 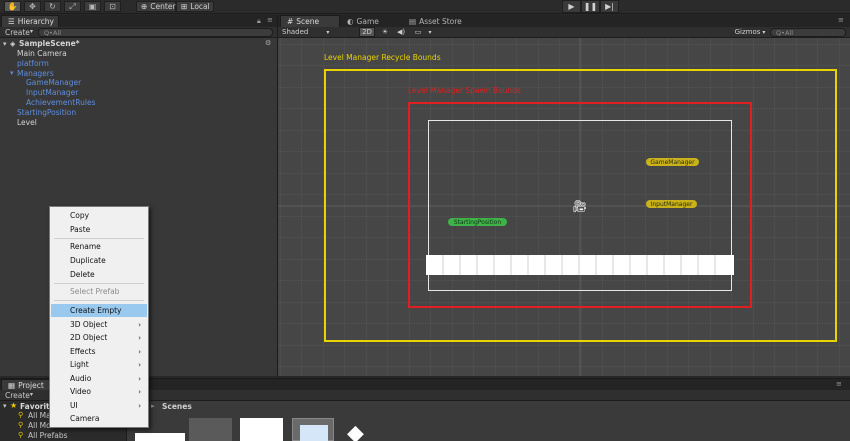 What do you see at coordinates (30, 21) in the screenshot?
I see `tab-hierarchy: ☰ Hierarchy` at bounding box center [30, 21].